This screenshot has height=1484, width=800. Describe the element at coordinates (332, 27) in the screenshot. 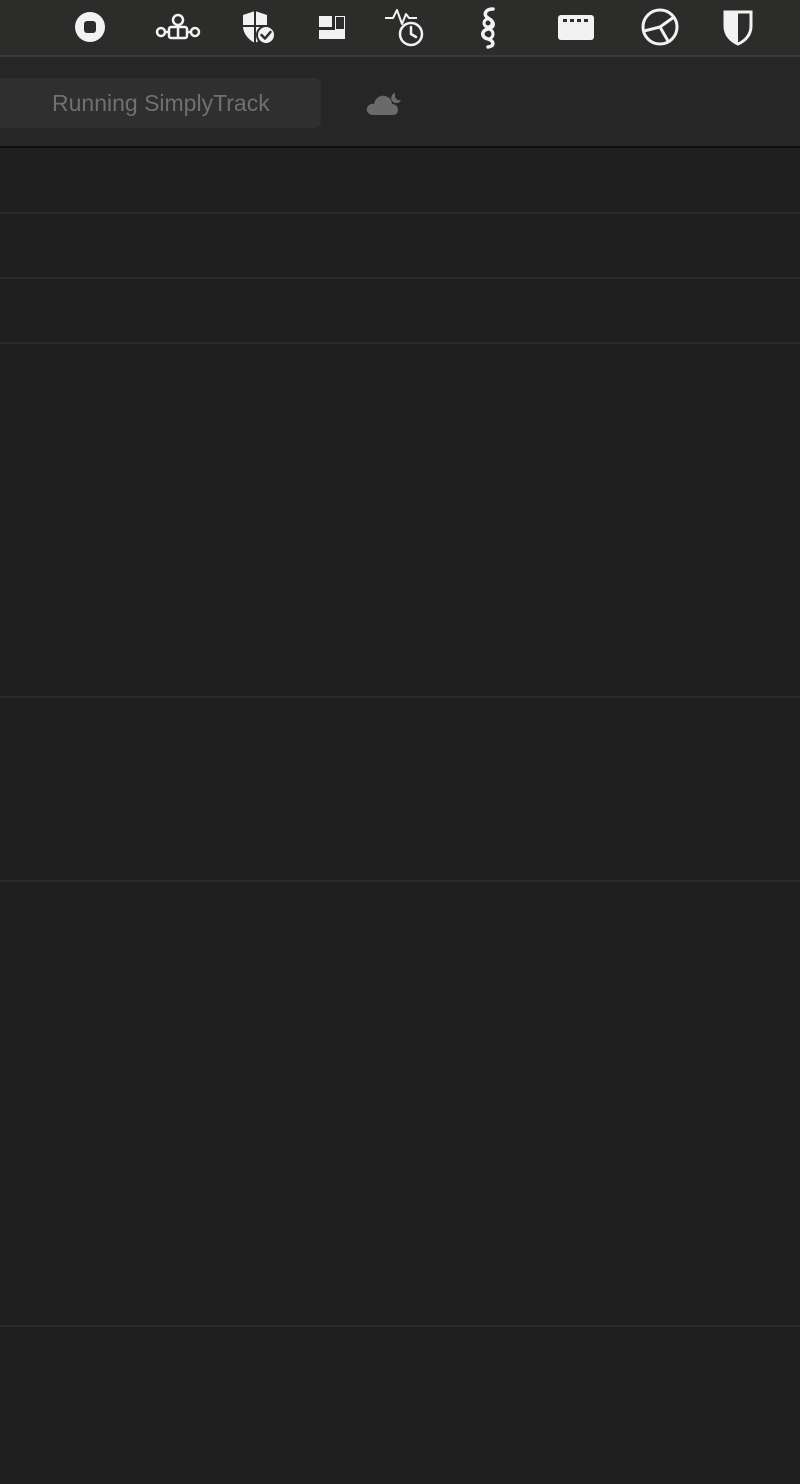

I see `window-layout-icon` at that location.